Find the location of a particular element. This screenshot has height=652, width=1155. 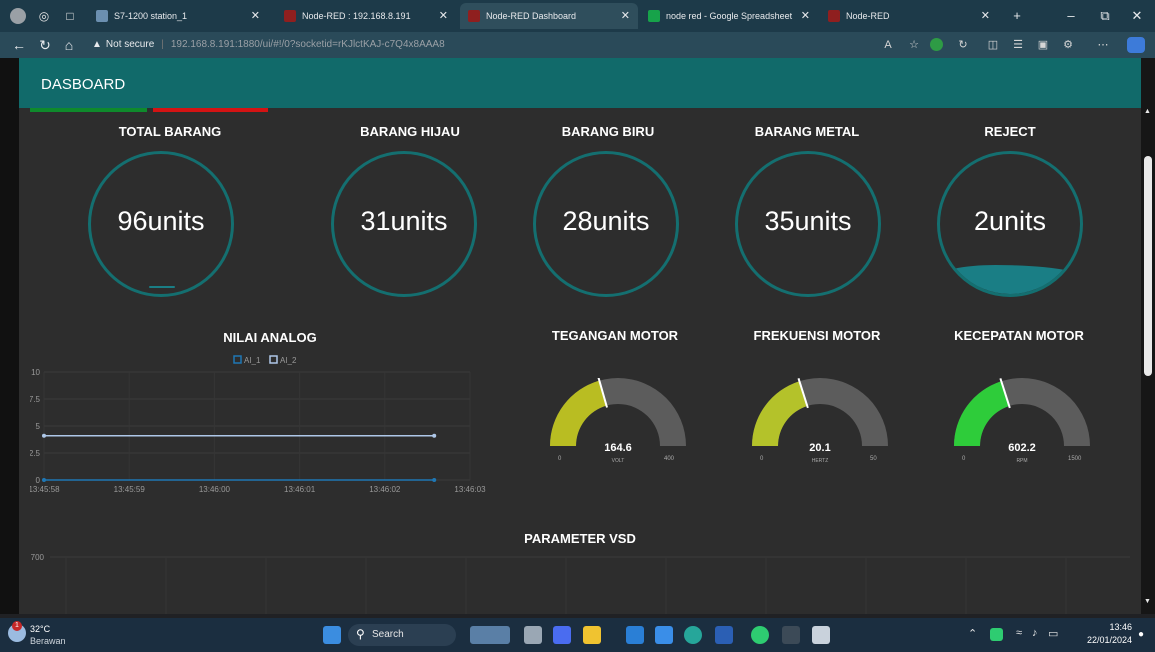

tab-actions-icon: □ is located at coordinates (70, 16).